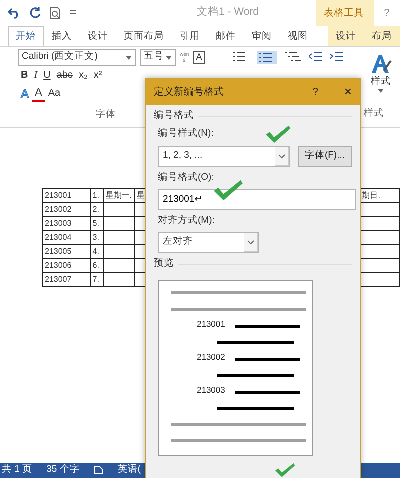 Image resolution: width=400 pixels, height=478 pixels. I want to click on table-cell: 星期一., so click(119, 195).